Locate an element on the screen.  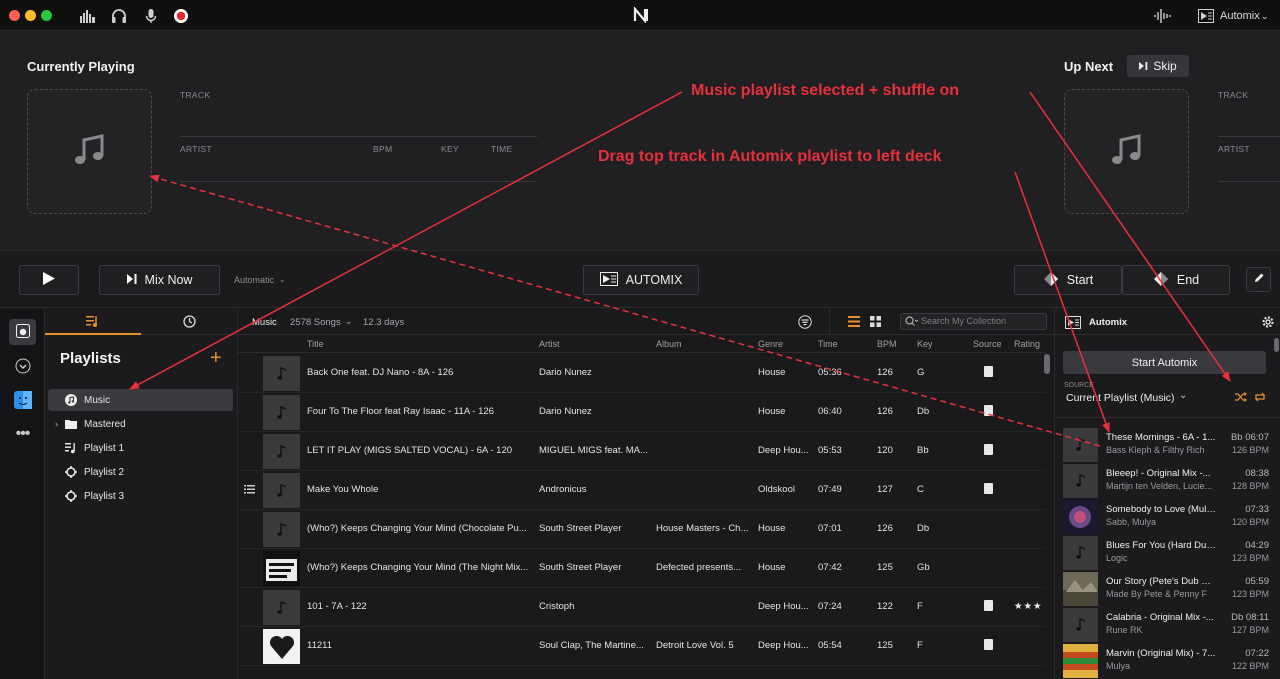
library-tab is located at coordinates (22, 332).